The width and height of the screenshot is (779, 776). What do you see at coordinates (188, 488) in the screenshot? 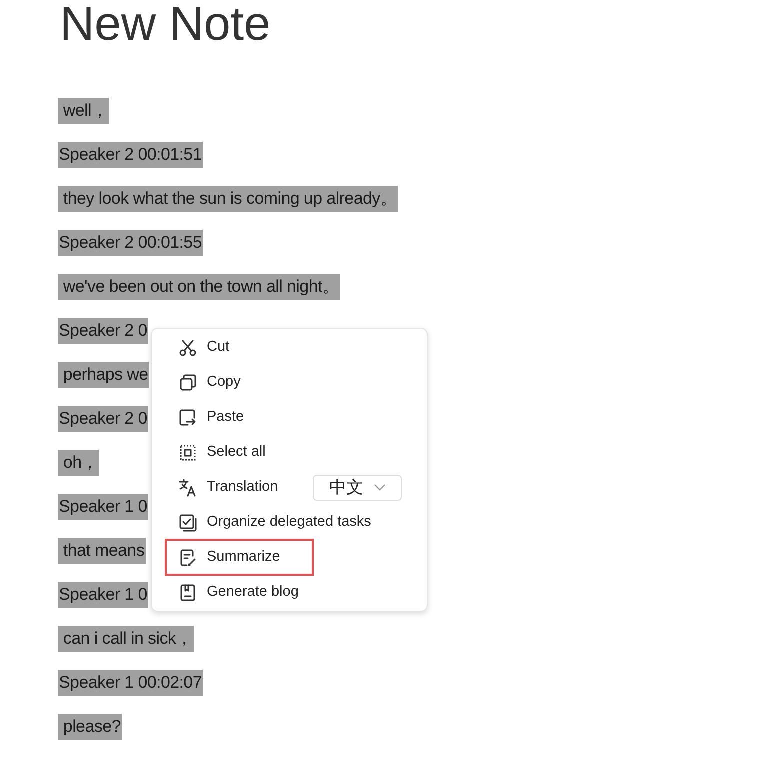
I see `translate-icon` at bounding box center [188, 488].